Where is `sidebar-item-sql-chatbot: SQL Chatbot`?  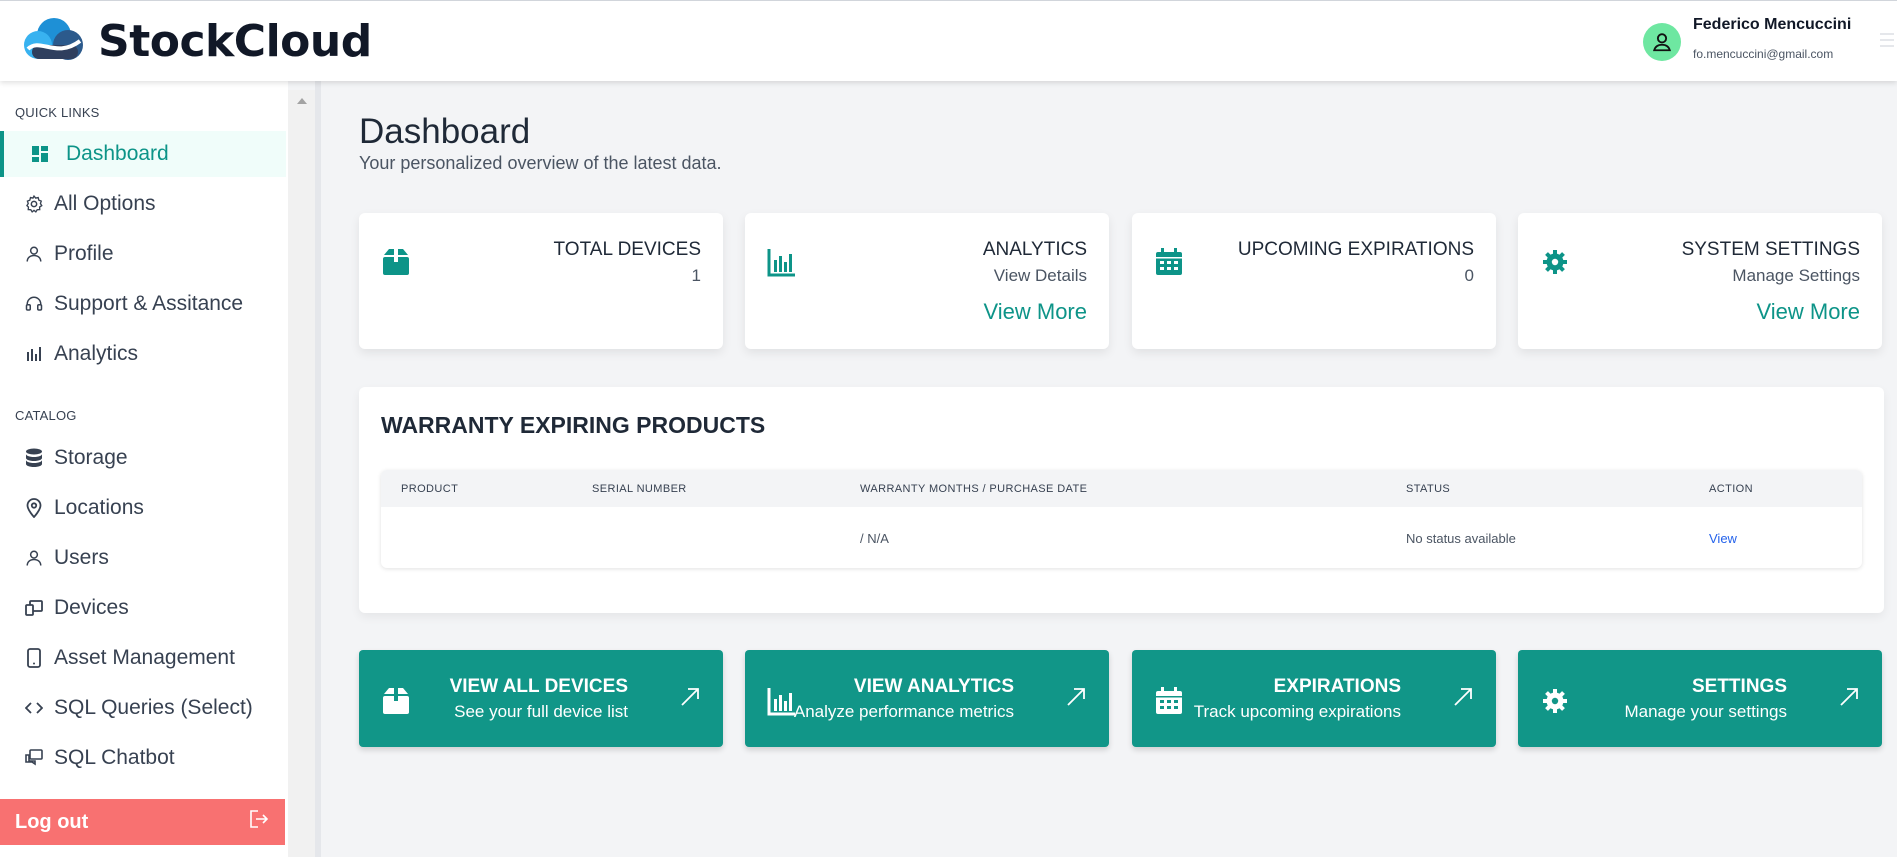
sidebar-item-sql-chatbot: SQL Chatbot is located at coordinates (143, 758).